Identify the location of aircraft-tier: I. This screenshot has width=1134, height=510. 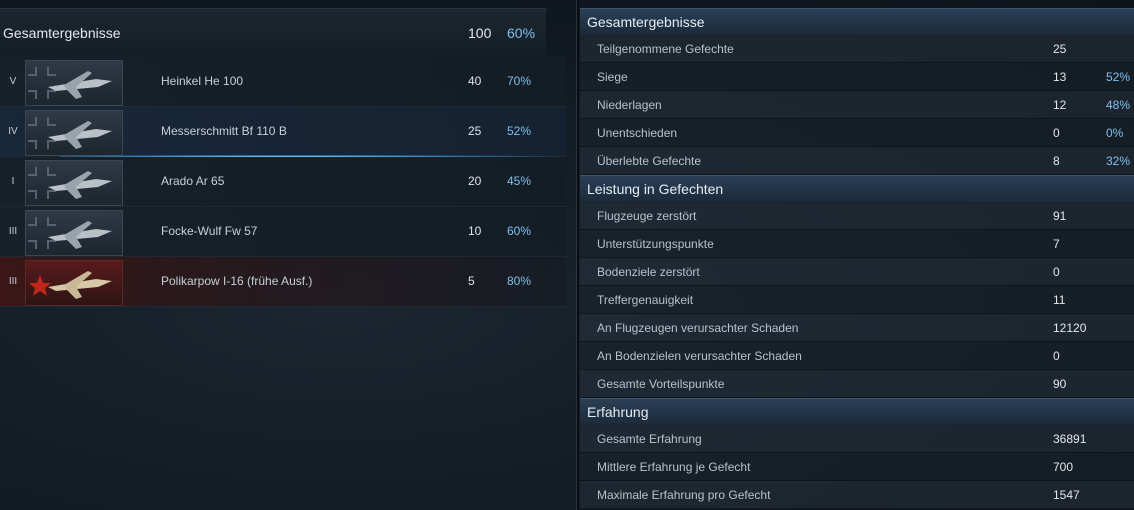
(13, 181).